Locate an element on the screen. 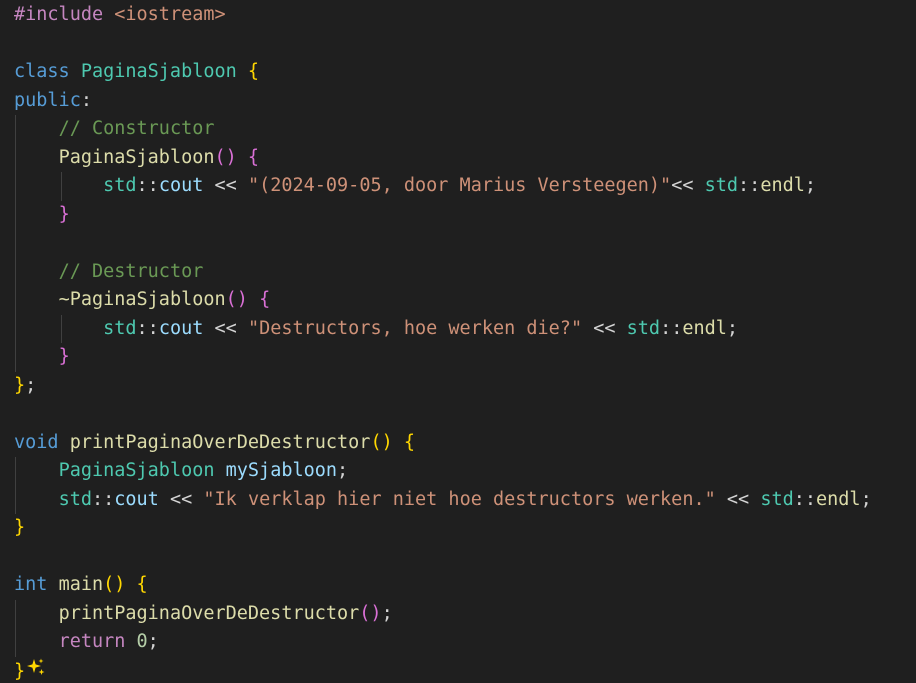 The height and width of the screenshot is (683, 916). preprocessor-token: #include is located at coordinates (64, 14).